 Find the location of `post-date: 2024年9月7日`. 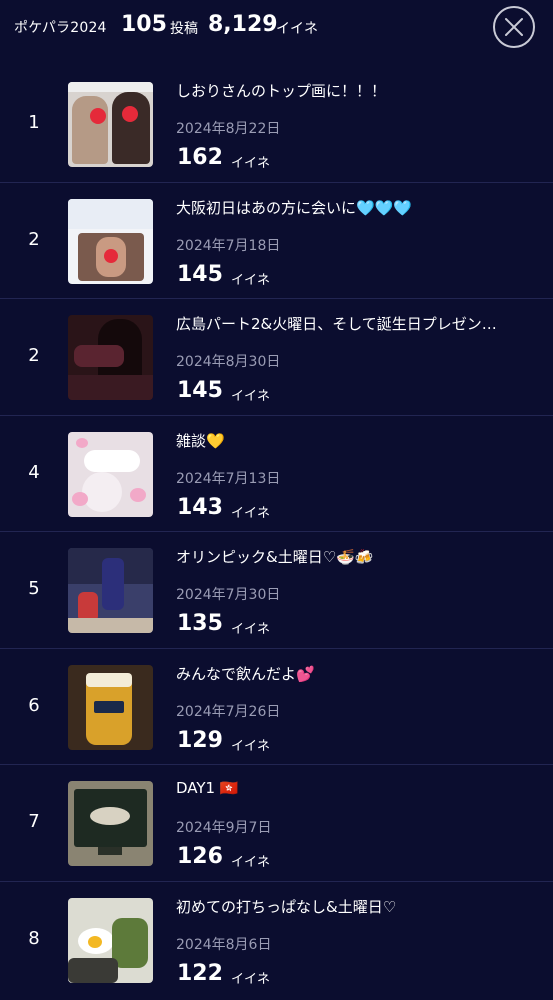

post-date: 2024年9月7日 is located at coordinates (224, 828).